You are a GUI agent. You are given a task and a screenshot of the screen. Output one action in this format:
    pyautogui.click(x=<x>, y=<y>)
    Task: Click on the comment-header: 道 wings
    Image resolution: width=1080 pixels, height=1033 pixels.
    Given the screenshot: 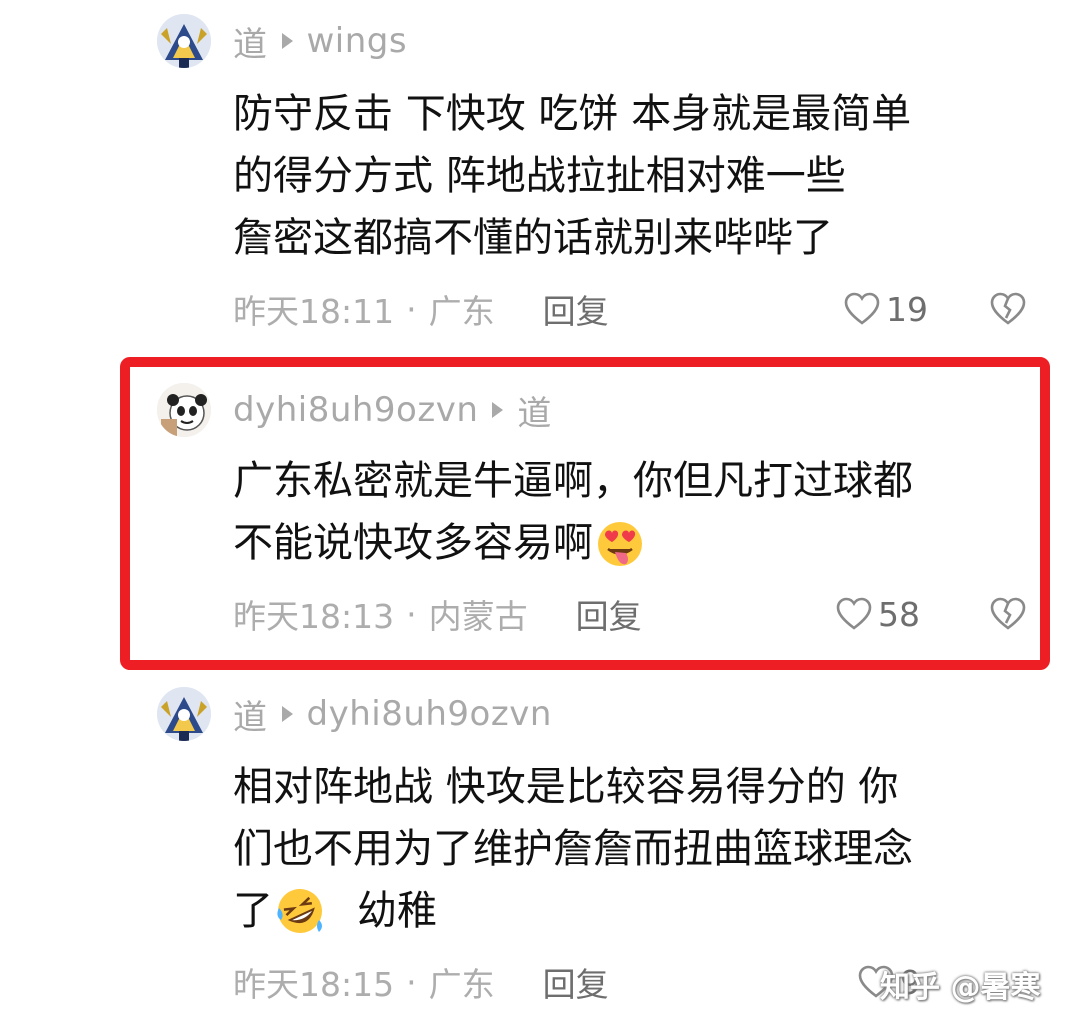 What is the action you would take?
    pyautogui.click(x=320, y=41)
    